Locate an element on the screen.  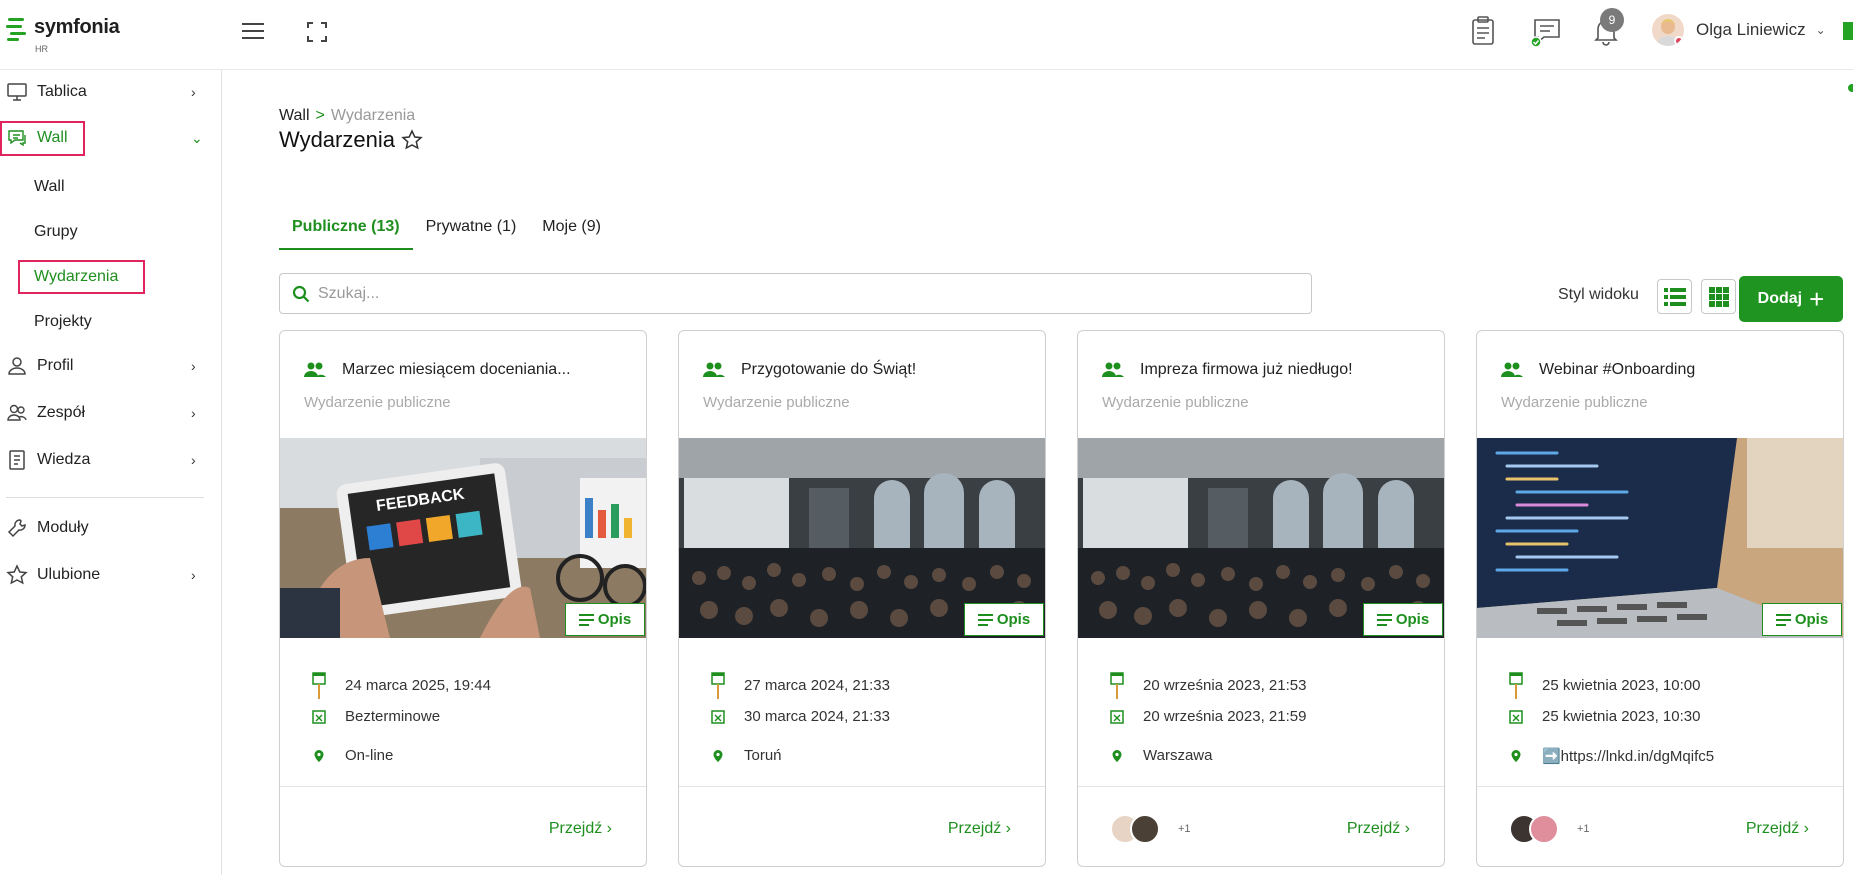
sidebar-label: Profil is located at coordinates (55, 365).